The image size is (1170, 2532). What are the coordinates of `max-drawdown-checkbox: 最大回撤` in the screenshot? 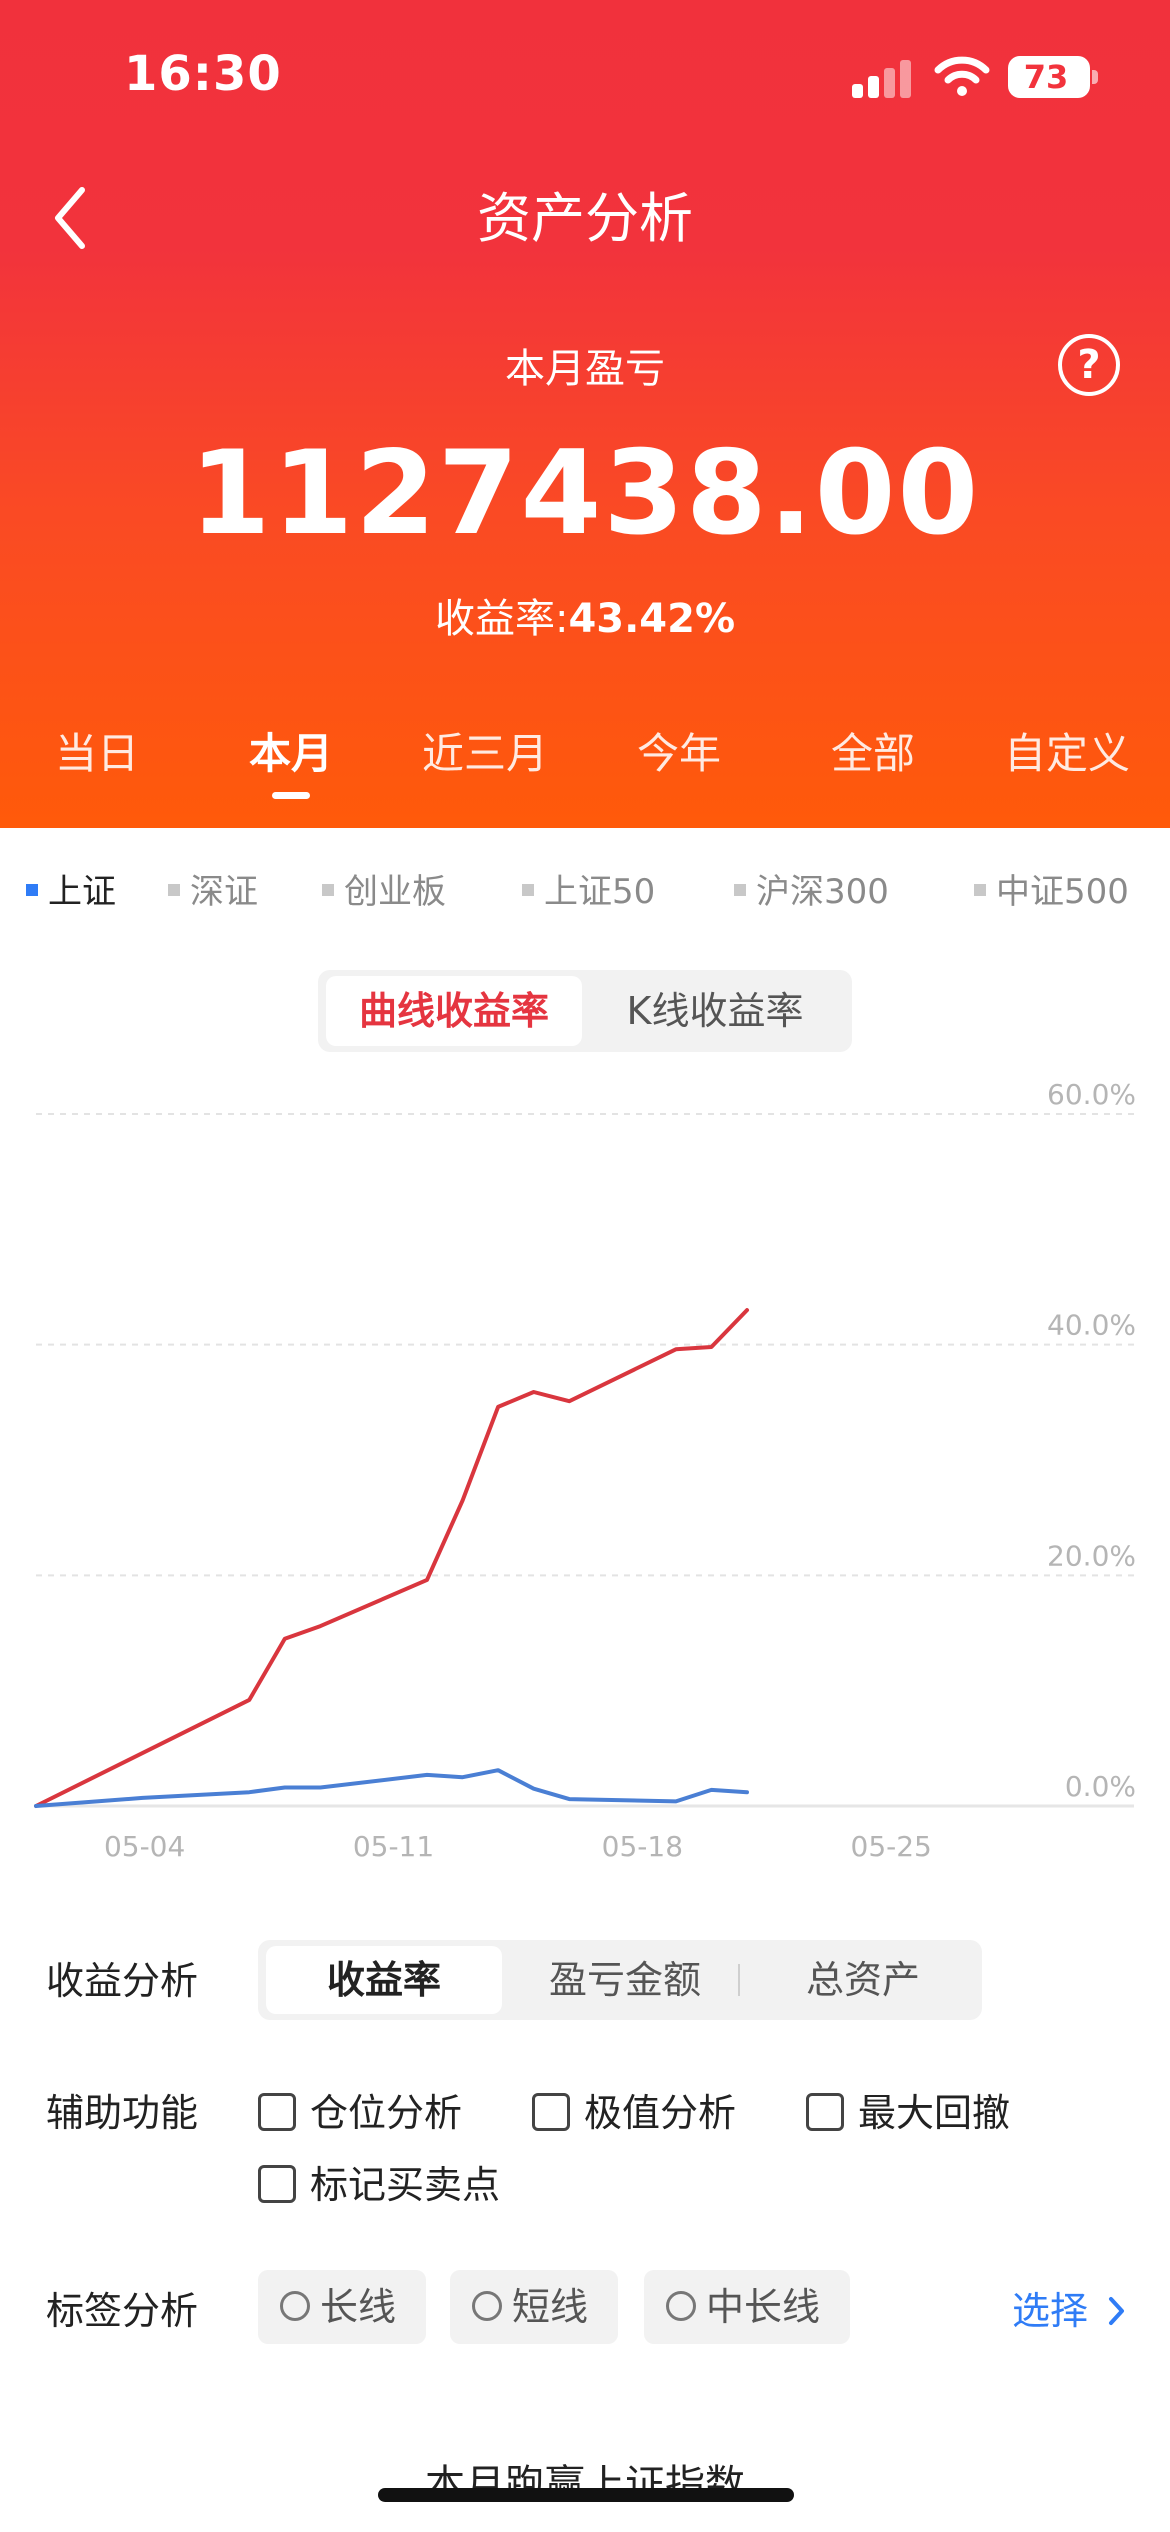 It's located at (908, 2109).